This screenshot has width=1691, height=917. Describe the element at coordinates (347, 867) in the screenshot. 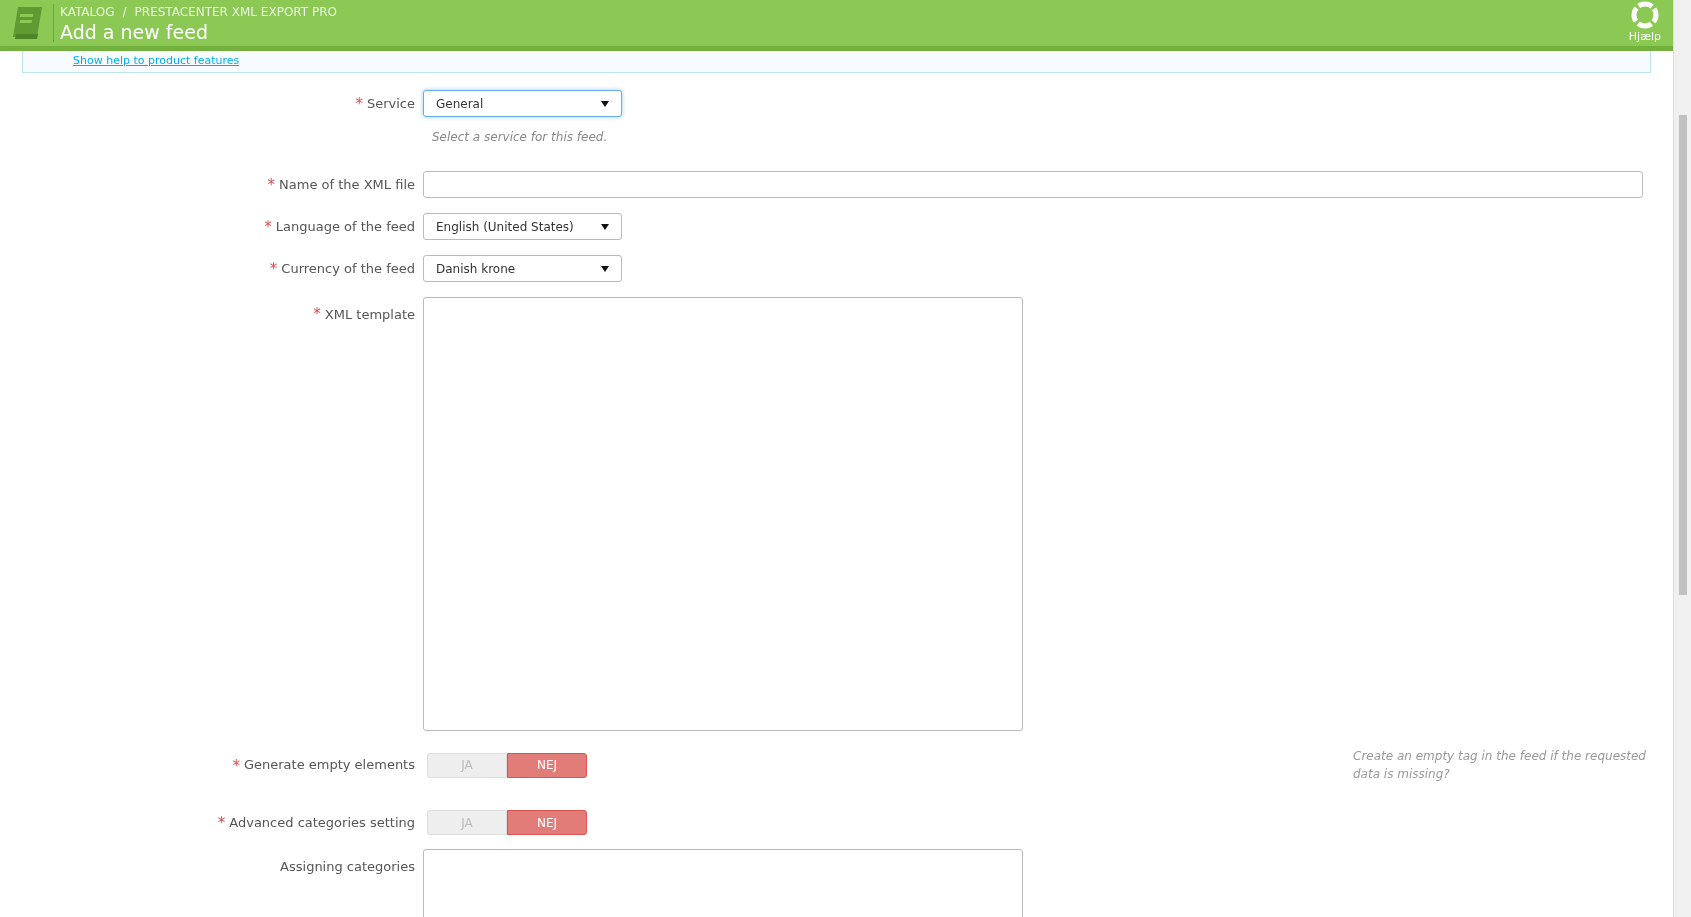

I see `field-label: Assigning categories` at that location.